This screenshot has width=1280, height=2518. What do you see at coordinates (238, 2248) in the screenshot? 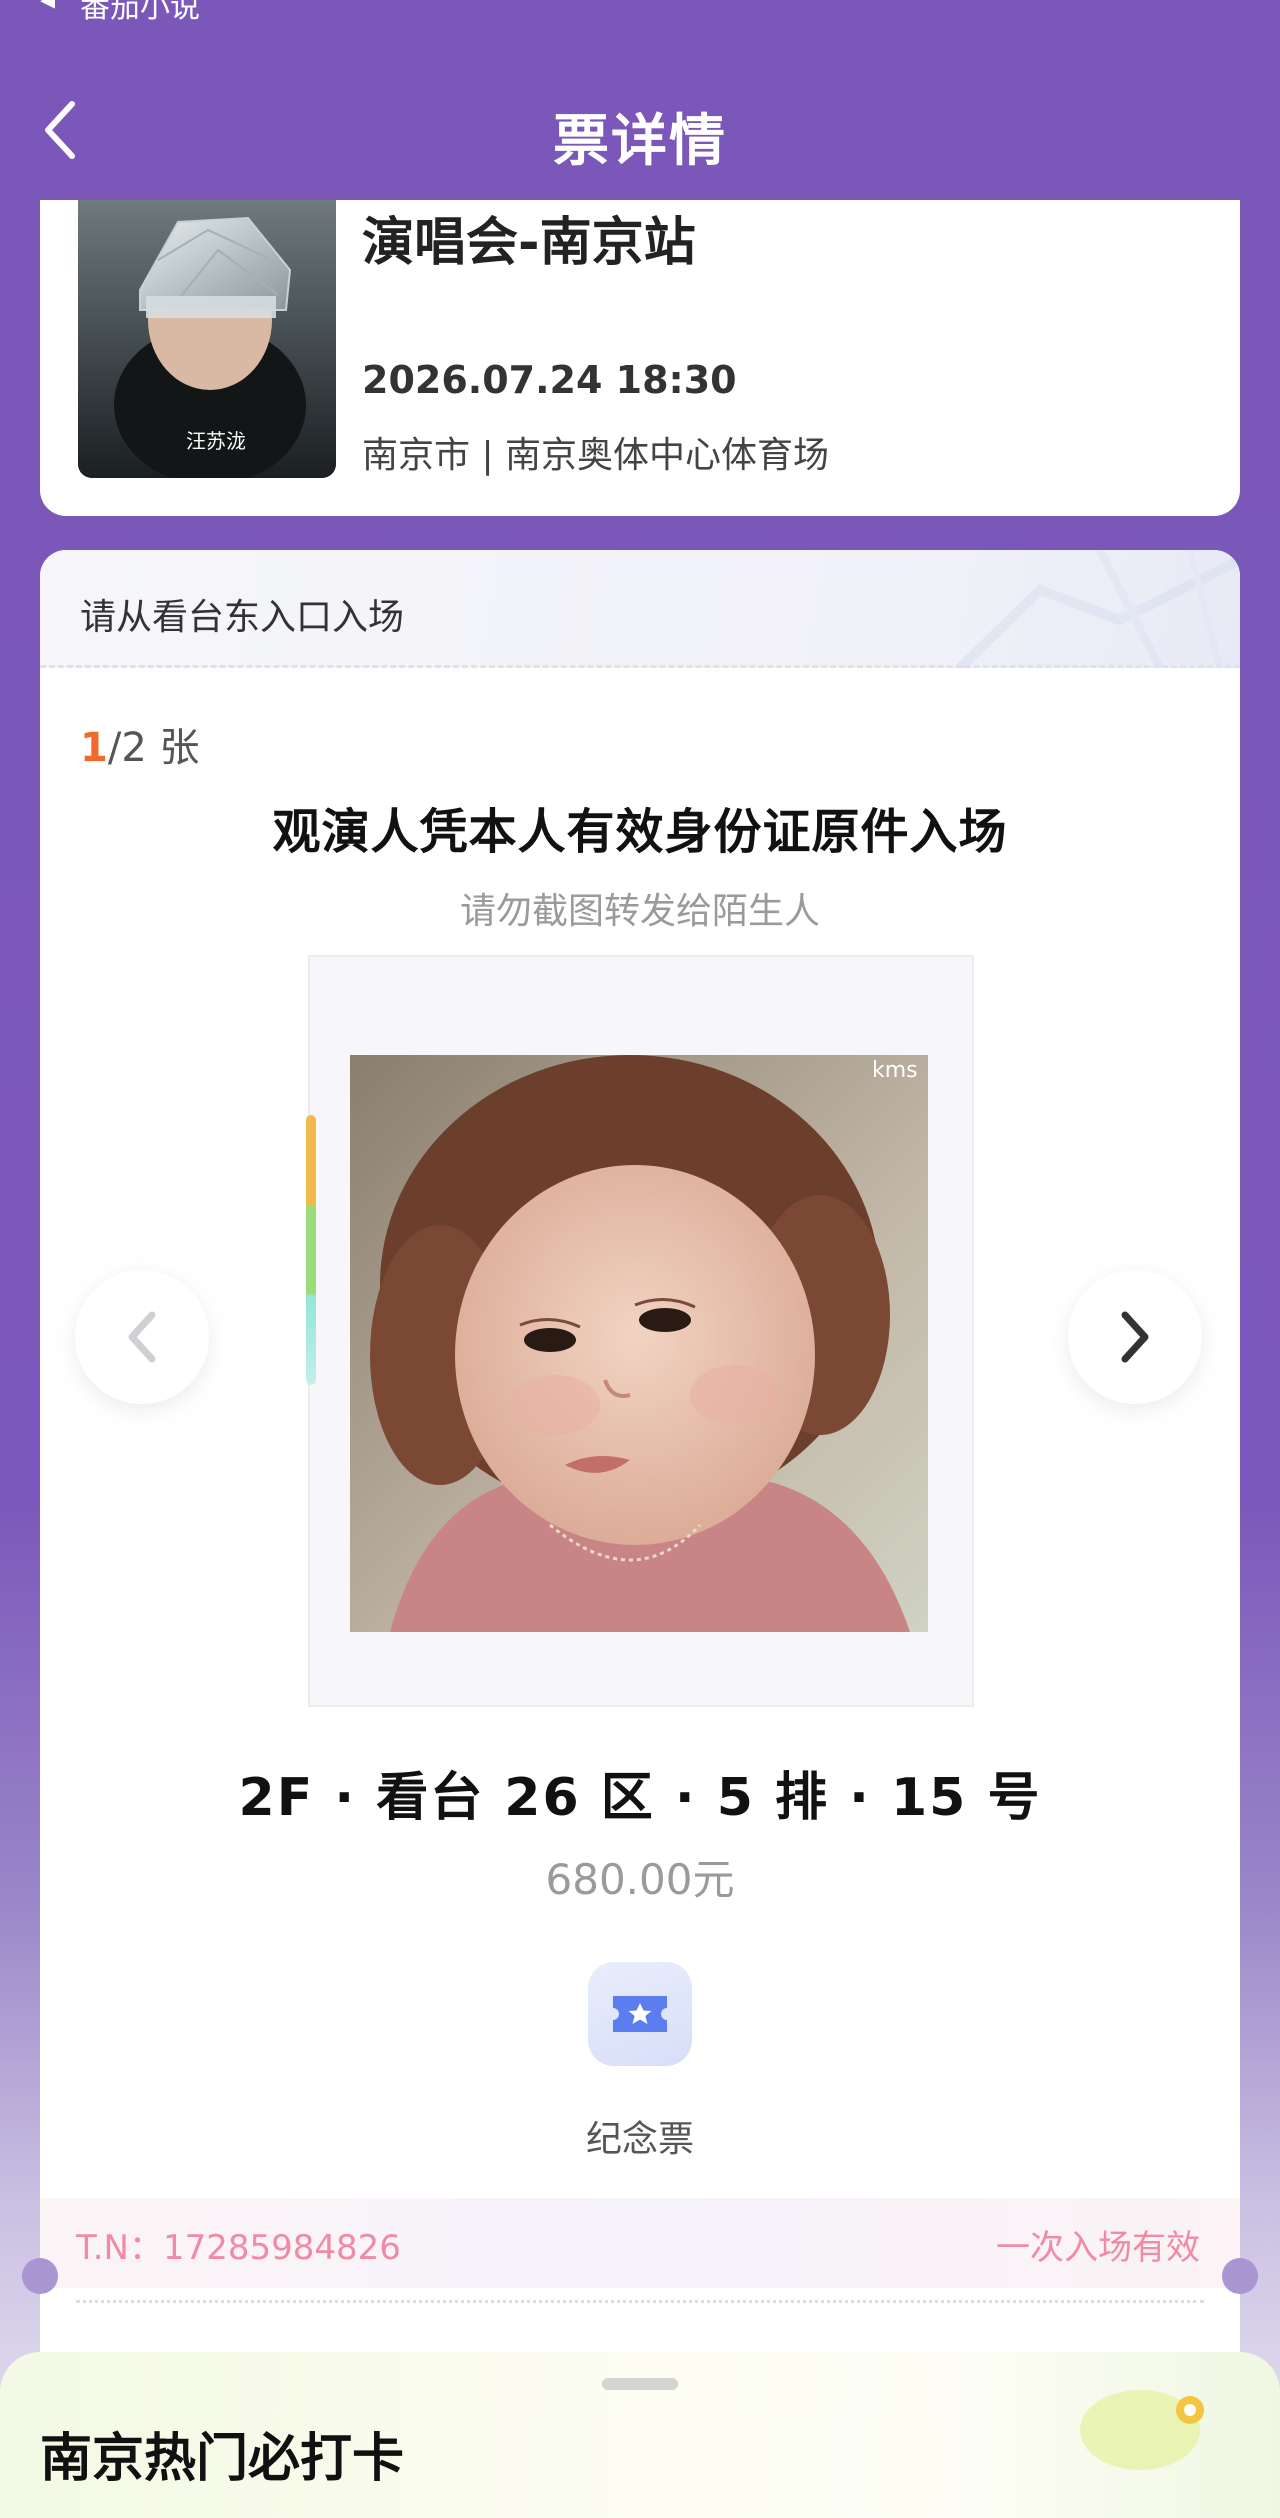
I see `ticket-number: T.N：17285984826` at bounding box center [238, 2248].